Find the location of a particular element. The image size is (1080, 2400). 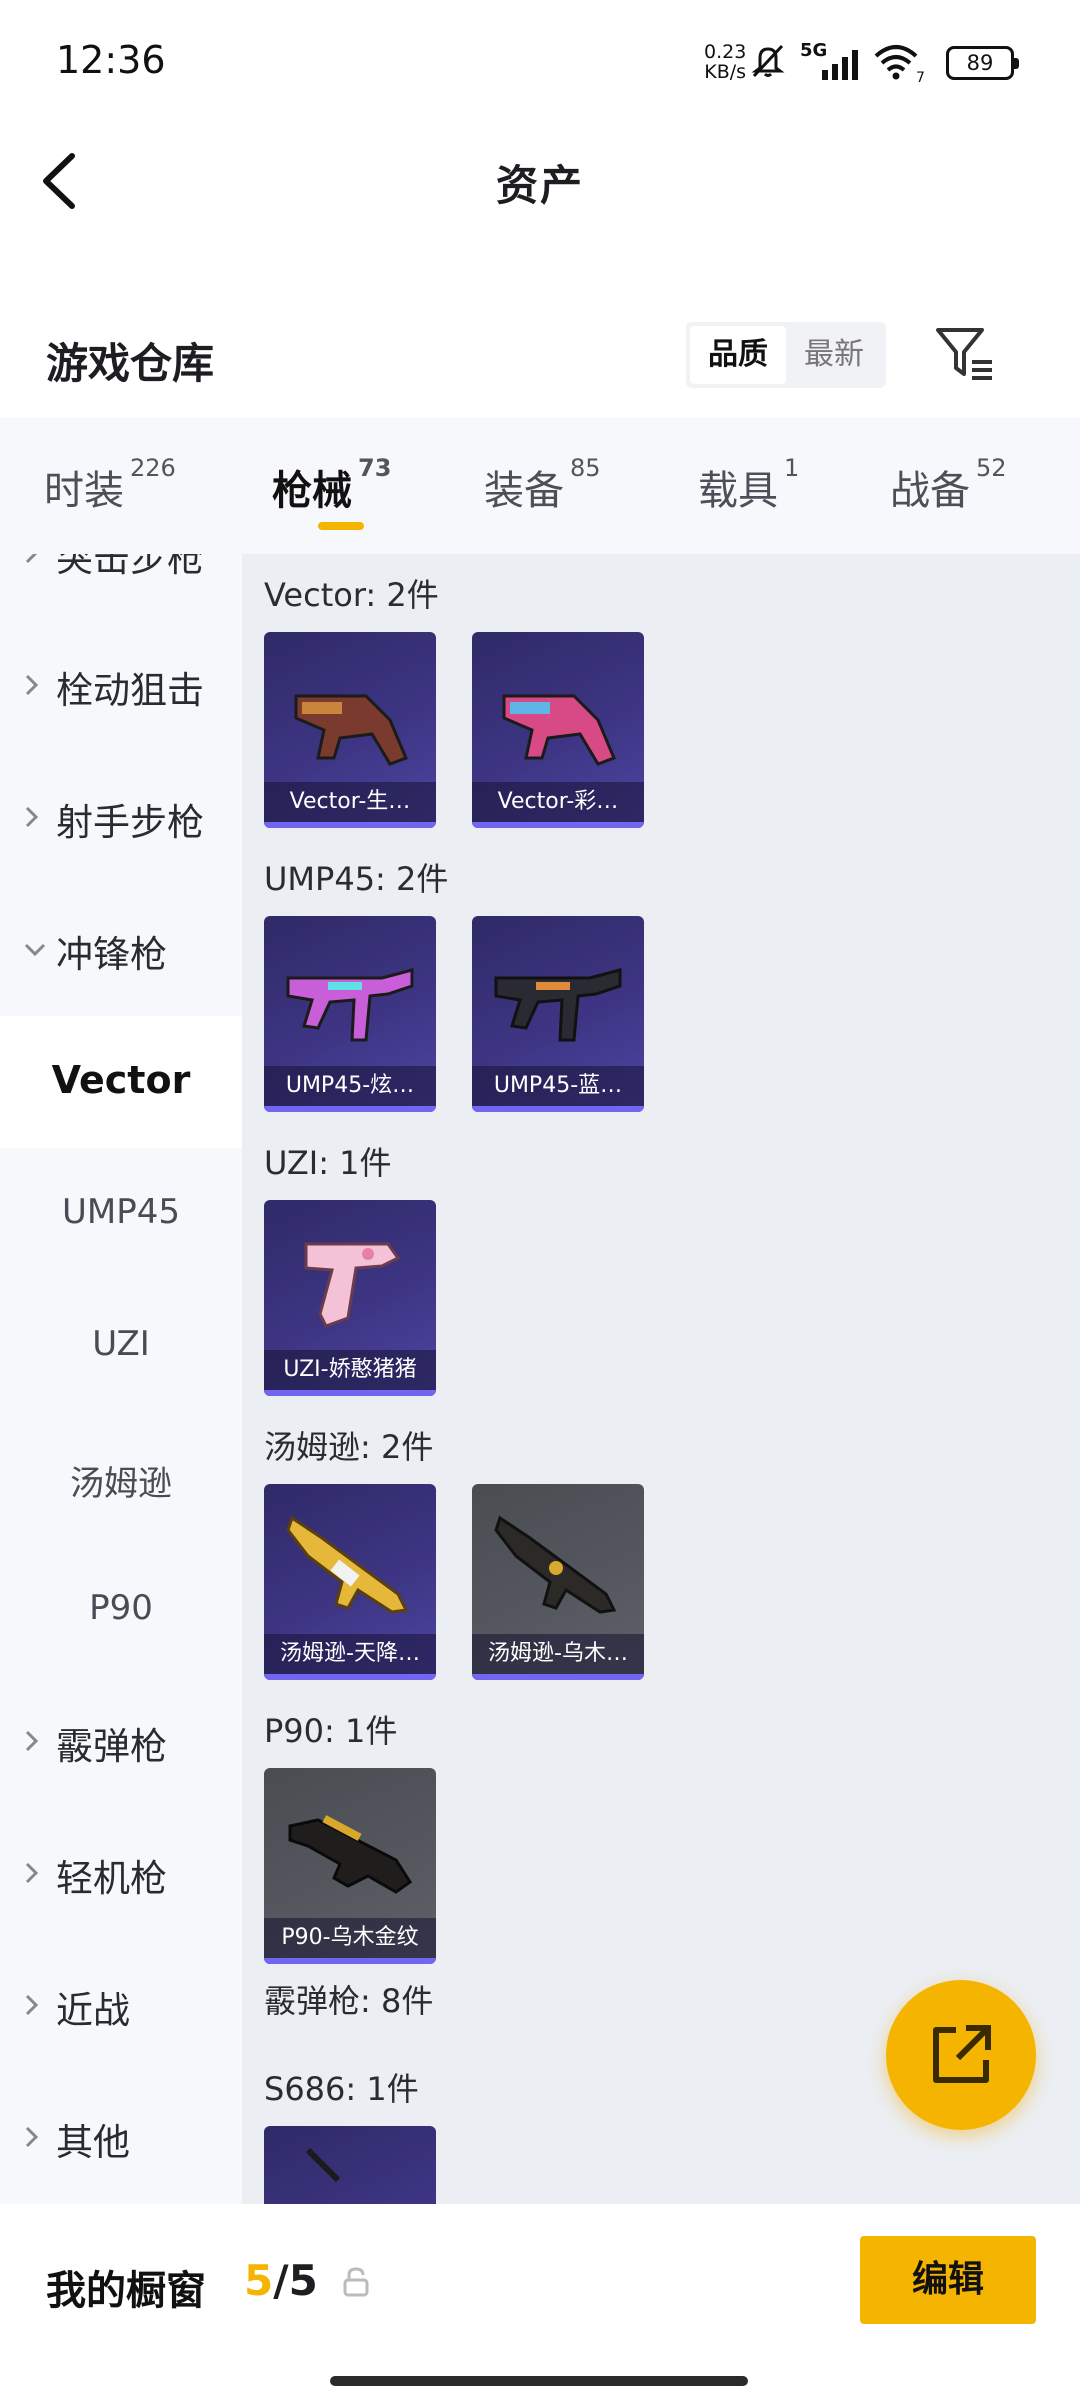

signal-icon is located at coordinates (840, 65).